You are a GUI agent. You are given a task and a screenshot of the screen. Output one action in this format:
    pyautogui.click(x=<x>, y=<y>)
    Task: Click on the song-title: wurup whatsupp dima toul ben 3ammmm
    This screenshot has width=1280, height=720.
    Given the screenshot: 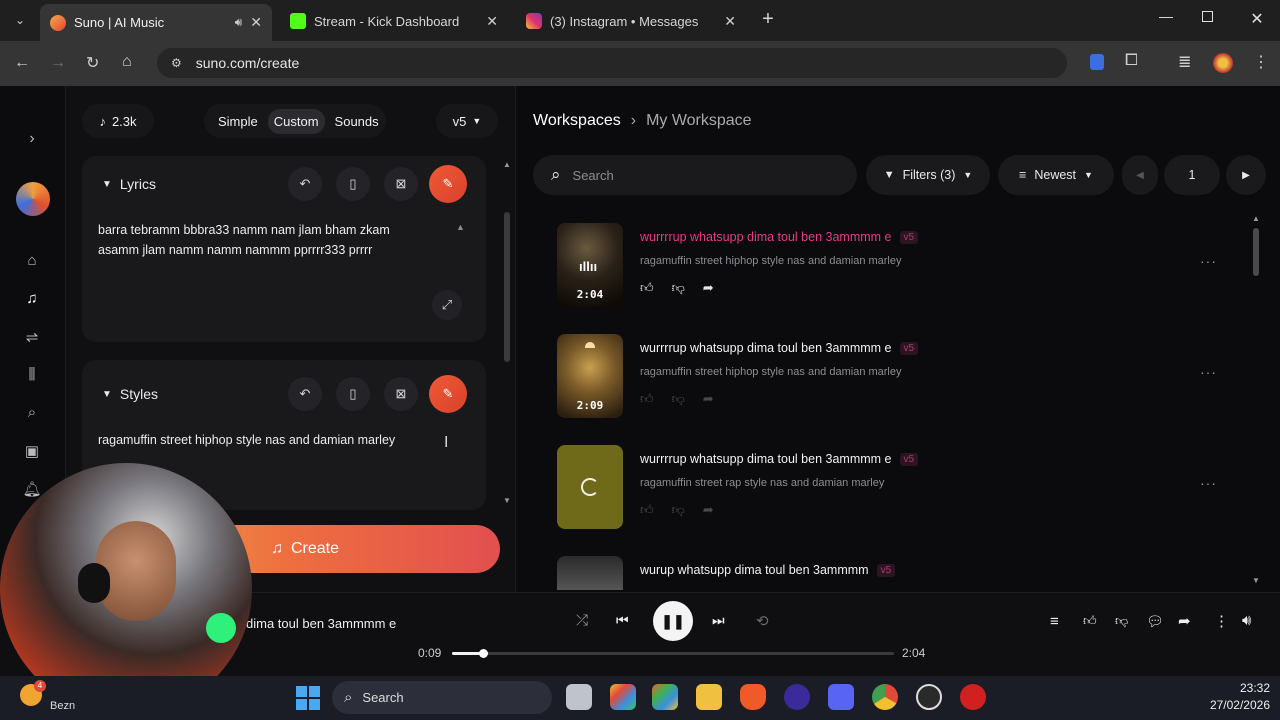 What is the action you would take?
    pyautogui.click(x=754, y=570)
    